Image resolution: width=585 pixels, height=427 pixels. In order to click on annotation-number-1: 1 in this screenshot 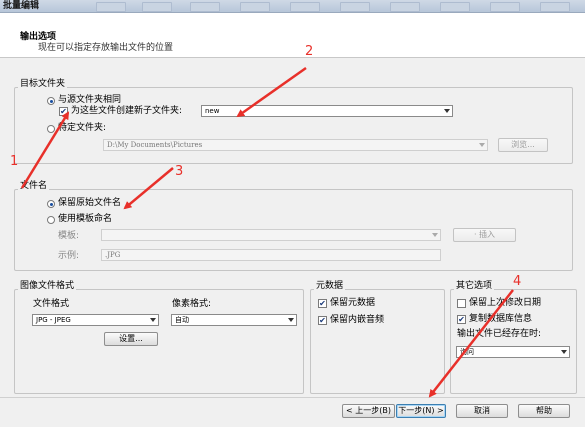, I will do `click(14, 161)`.